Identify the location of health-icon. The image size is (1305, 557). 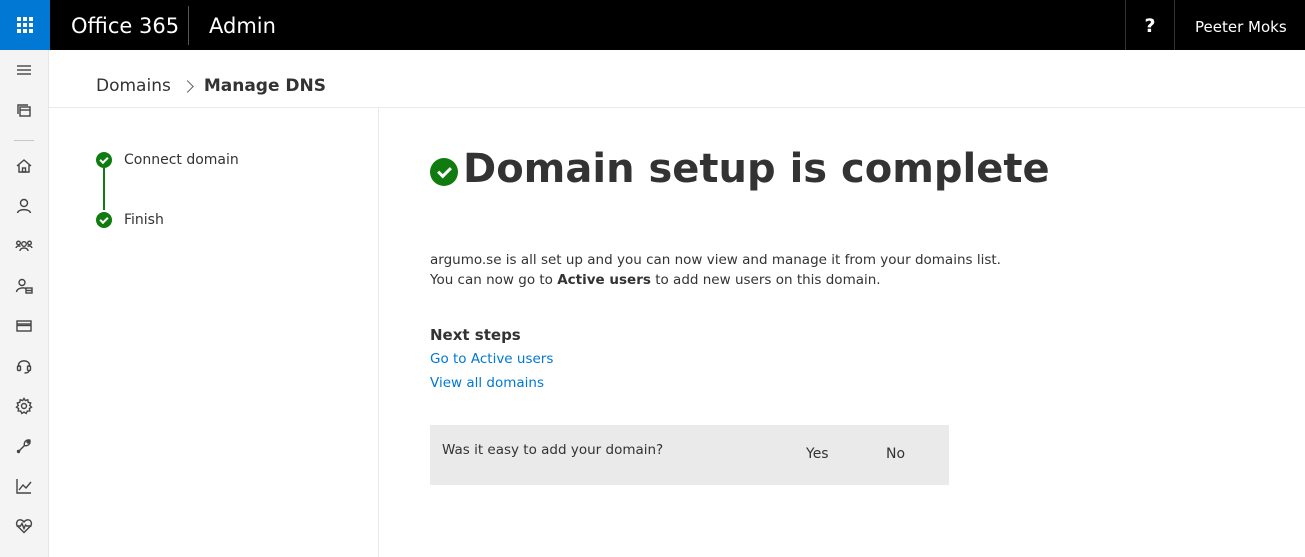
(24, 526).